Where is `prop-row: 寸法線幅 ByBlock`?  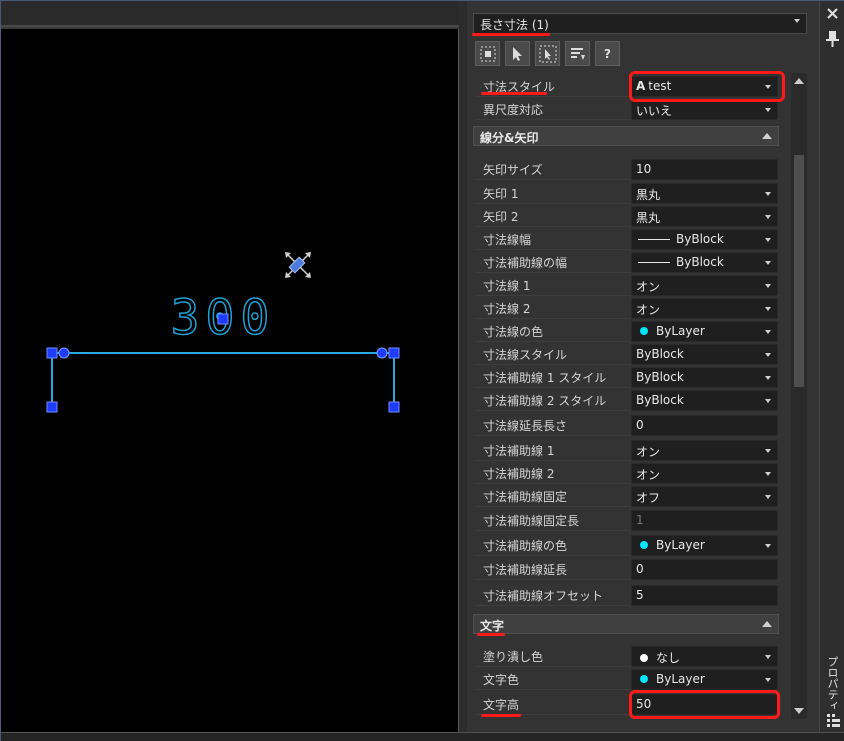 prop-row: 寸法線幅 ByBlock is located at coordinates (627, 239).